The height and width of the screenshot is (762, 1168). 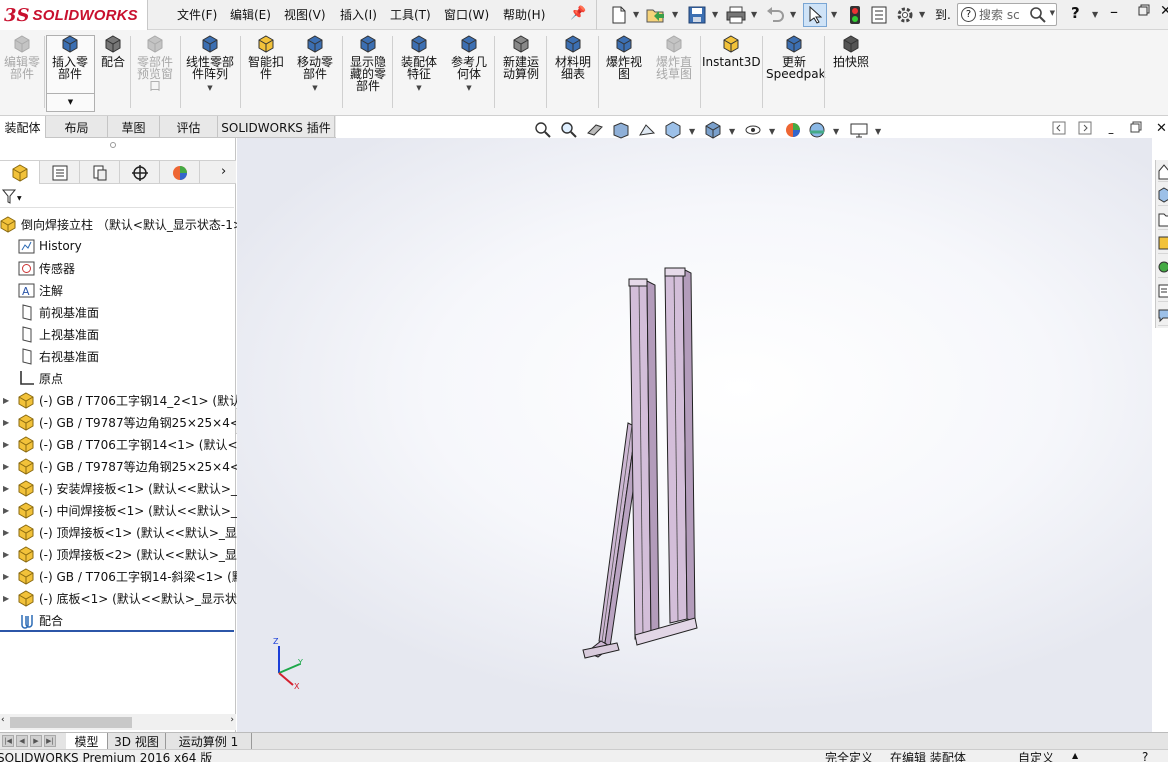 What do you see at coordinates (368, 63) in the screenshot?
I see `show-hidden-components-button: 显示隐 藏的零 部件` at bounding box center [368, 63].